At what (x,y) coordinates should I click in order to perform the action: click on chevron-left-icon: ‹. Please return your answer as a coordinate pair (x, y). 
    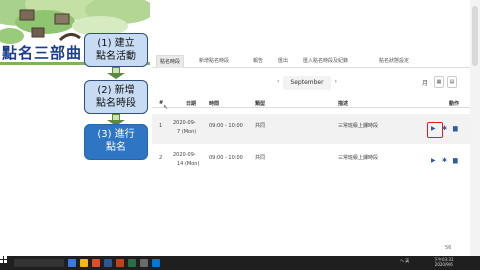
    Looking at the image, I should click on (278, 81).